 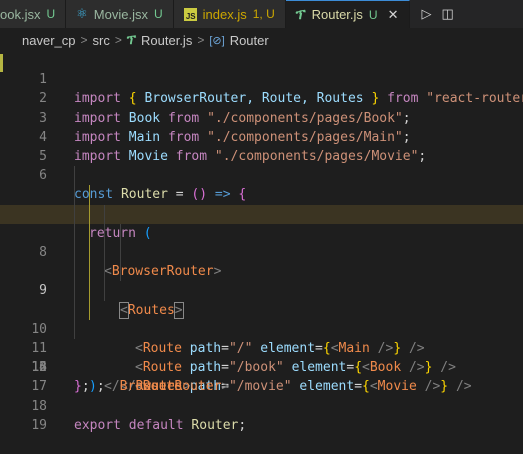 I want to click on js-icon: JS, so click(x=190, y=14).